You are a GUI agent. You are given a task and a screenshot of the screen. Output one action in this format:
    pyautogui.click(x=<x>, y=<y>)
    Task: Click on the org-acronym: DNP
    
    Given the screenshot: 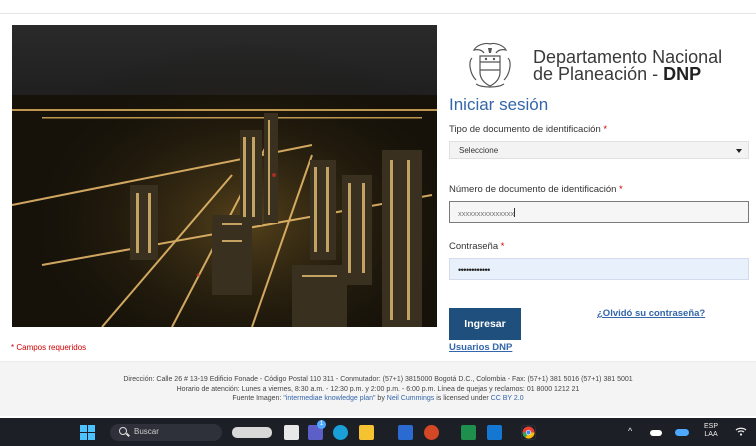 What is the action you would take?
    pyautogui.click(x=682, y=74)
    